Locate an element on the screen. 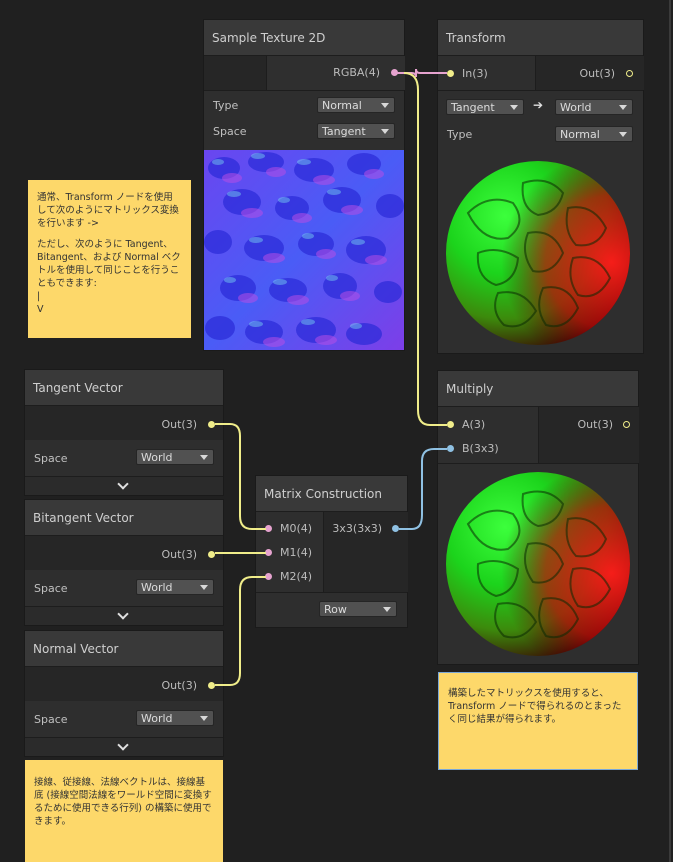 Image resolution: width=673 pixels, height=862 pixels. node-title: Multiply is located at coordinates (538, 389).